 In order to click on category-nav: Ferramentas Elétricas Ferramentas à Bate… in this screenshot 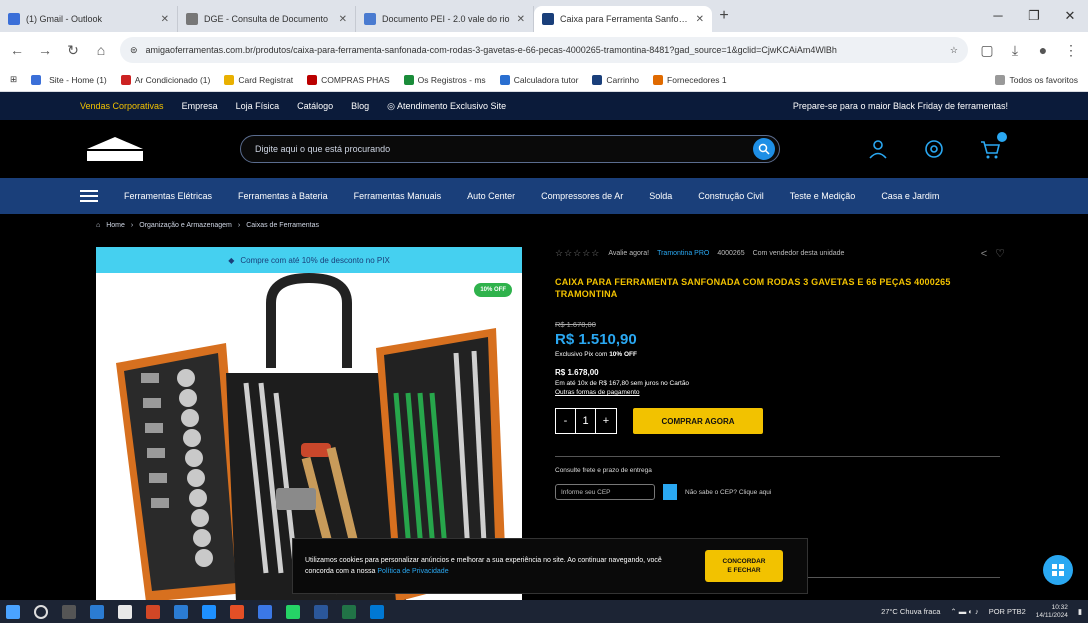, I will do `click(544, 196)`.